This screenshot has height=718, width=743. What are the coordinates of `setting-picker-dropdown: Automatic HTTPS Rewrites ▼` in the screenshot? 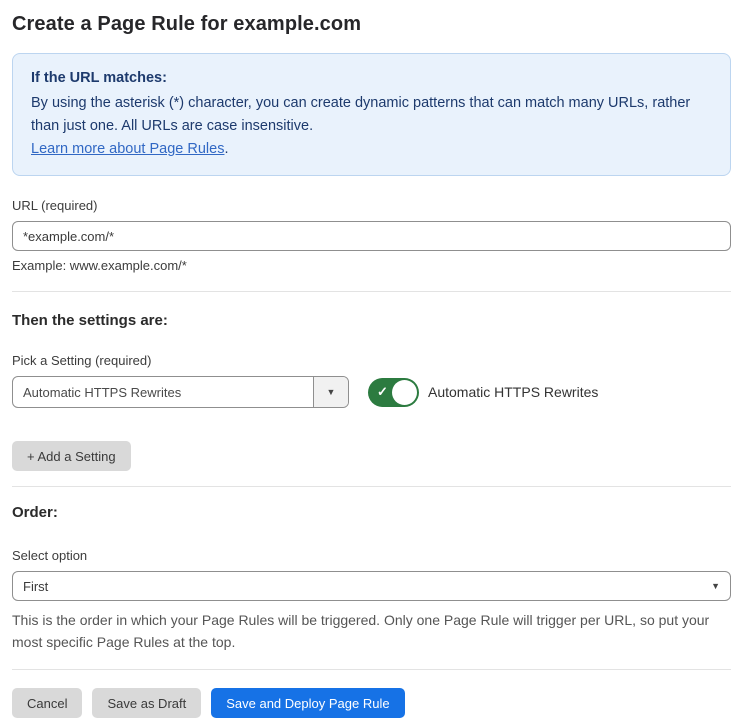 It's located at (180, 392).